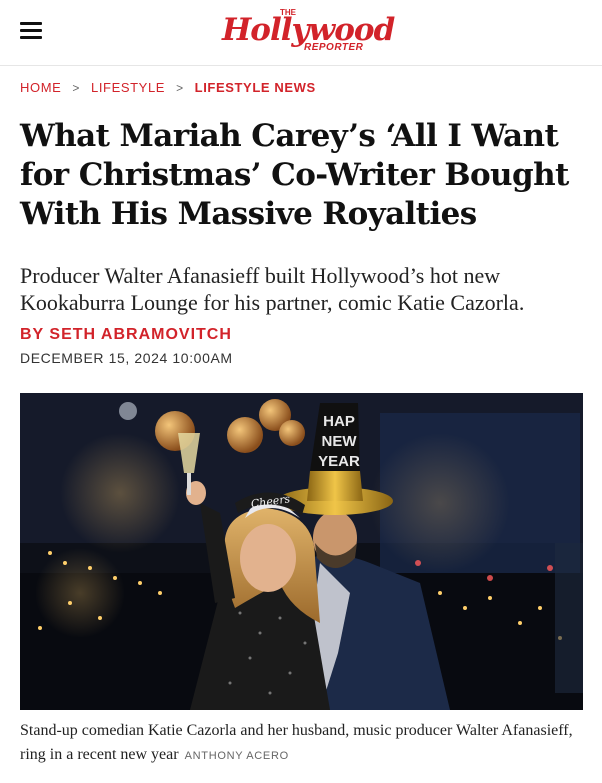 Image resolution: width=602 pixels, height=783 pixels. I want to click on breadcrumb-home: HOME, so click(40, 87).